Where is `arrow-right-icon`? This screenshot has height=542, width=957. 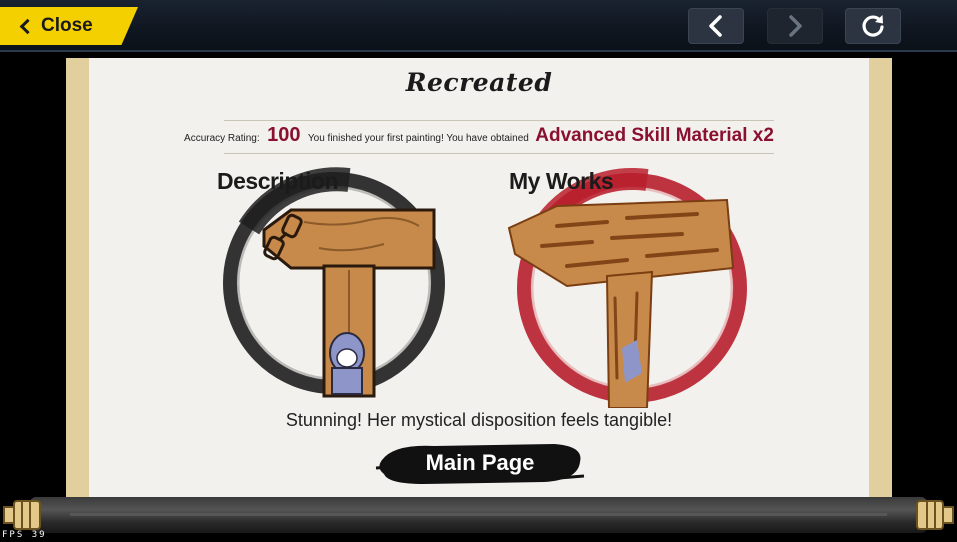
arrow-right-icon is located at coordinates (795, 26).